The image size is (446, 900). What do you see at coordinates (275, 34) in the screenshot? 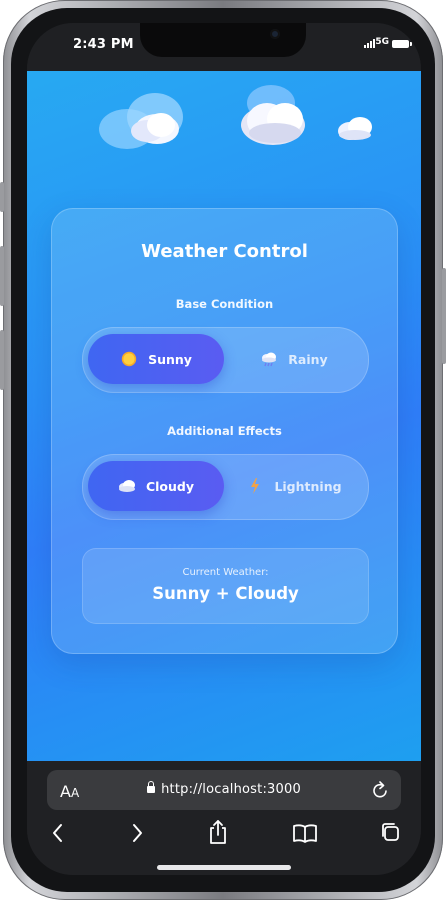
I see `front-camera-icon` at bounding box center [275, 34].